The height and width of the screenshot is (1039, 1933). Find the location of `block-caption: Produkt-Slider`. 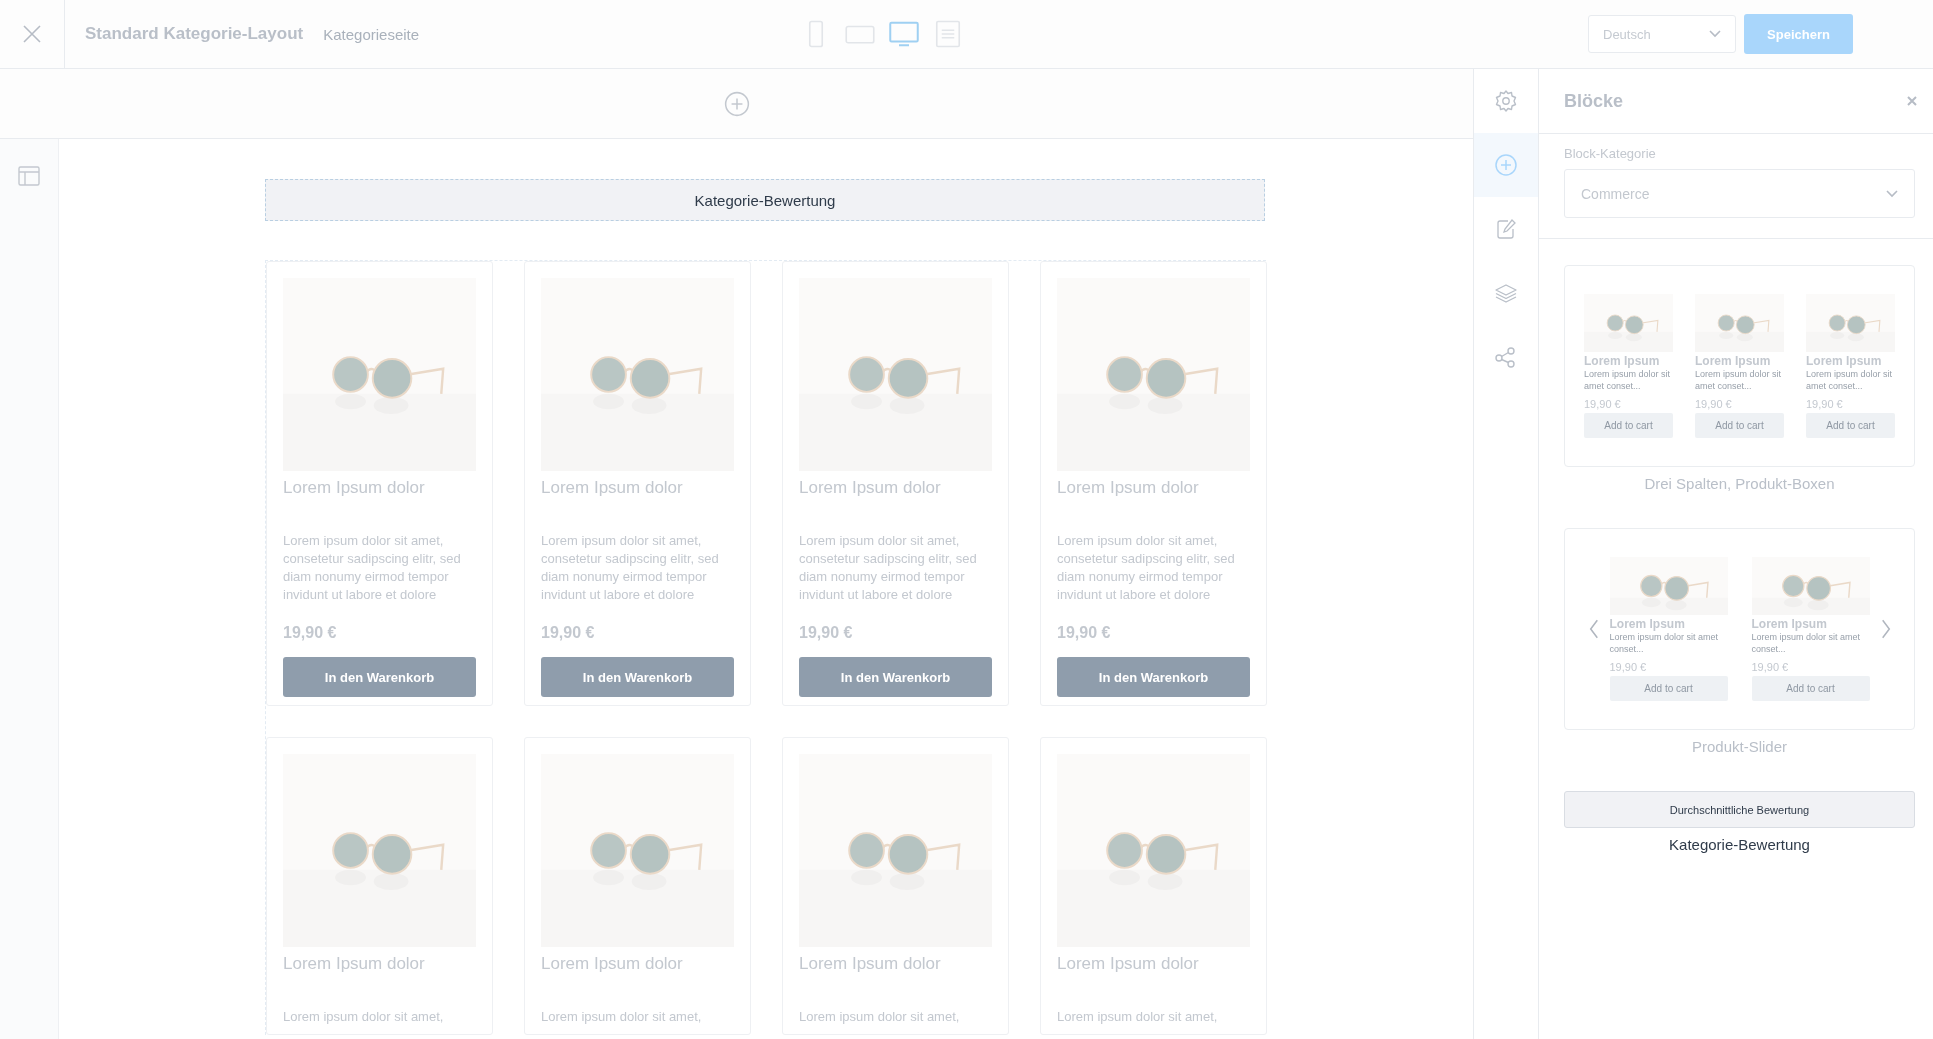

block-caption: Produkt-Slider is located at coordinates (1739, 746).